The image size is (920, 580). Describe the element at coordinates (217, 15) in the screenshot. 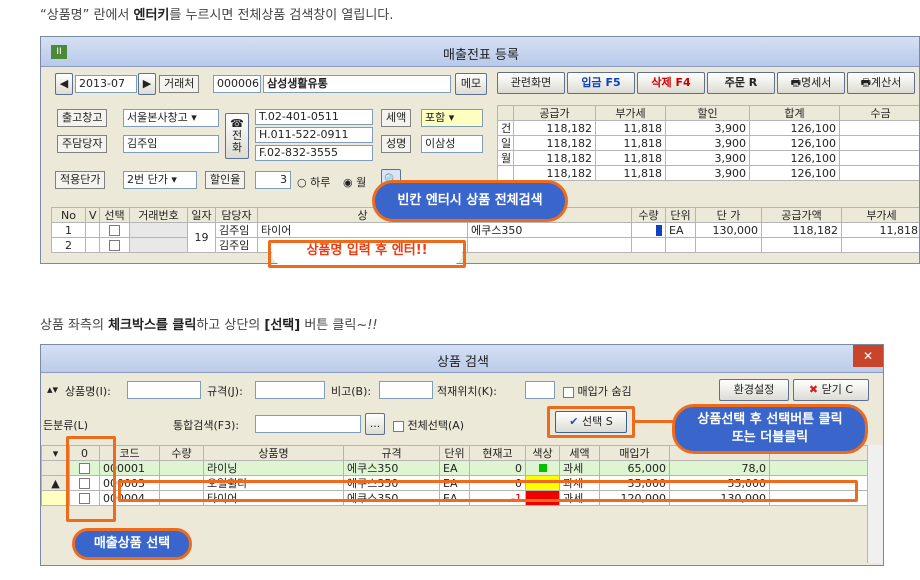

I see `caption-top: “상품명” 란에서 엔터키를 누르시면 전체상품 검색창이 열립니다.` at that location.